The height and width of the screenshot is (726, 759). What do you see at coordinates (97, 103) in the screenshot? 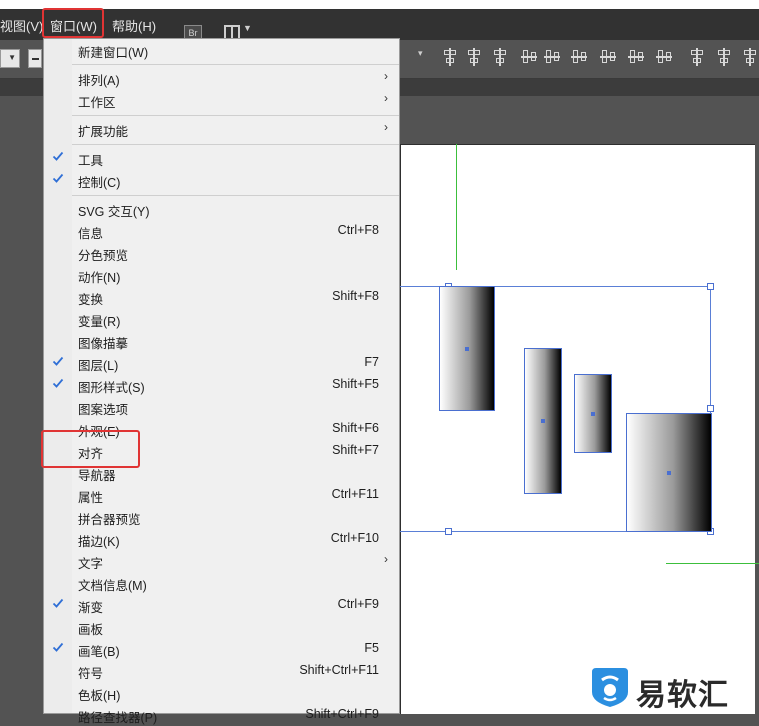
I see `menu-item-label: 工作区` at bounding box center [97, 103].